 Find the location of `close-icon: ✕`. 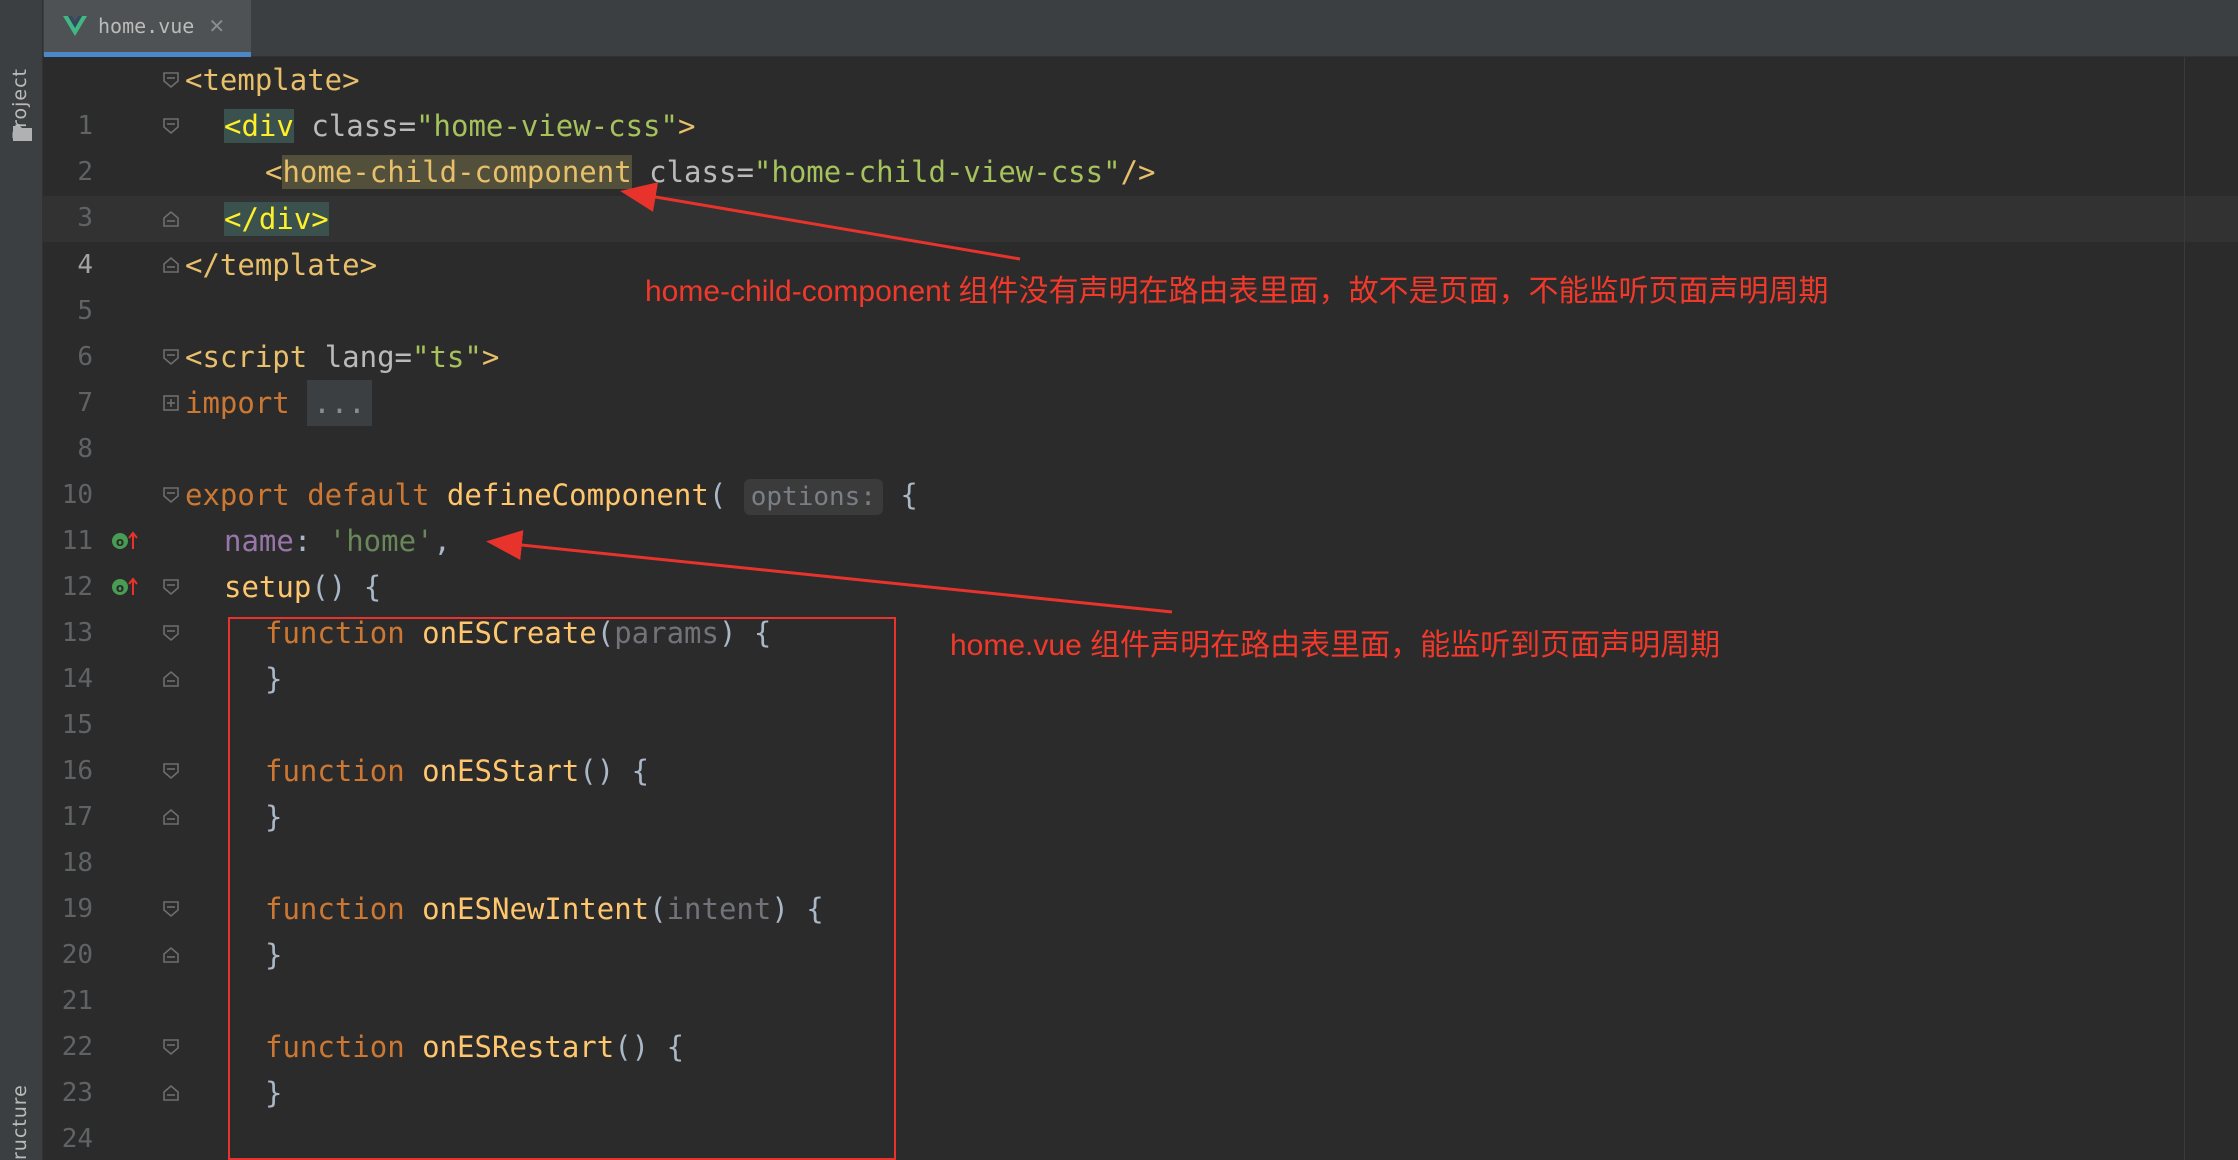

close-icon: ✕ is located at coordinates (216, 26).